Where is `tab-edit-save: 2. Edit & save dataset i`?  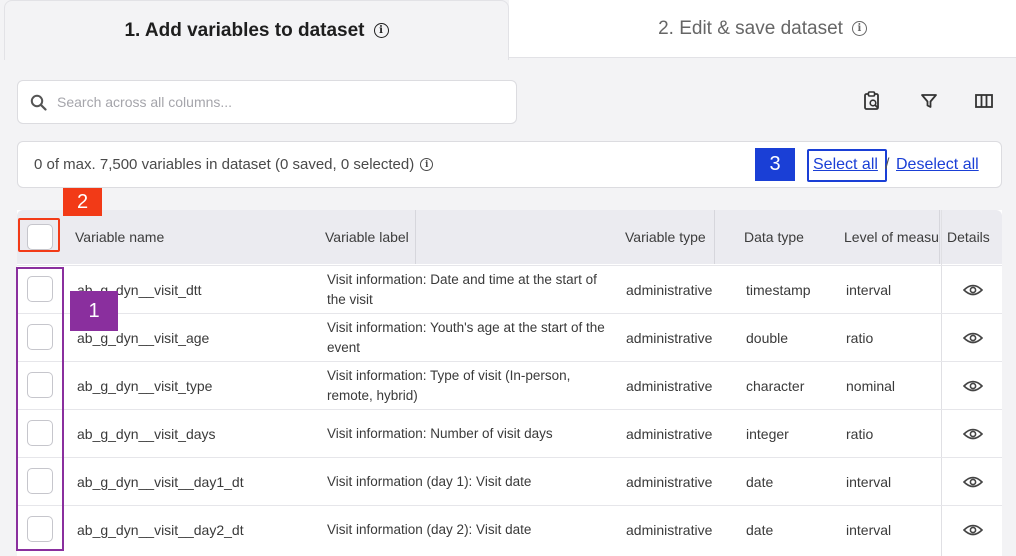
tab-edit-save: 2. Edit & save dataset i is located at coordinates (762, 29).